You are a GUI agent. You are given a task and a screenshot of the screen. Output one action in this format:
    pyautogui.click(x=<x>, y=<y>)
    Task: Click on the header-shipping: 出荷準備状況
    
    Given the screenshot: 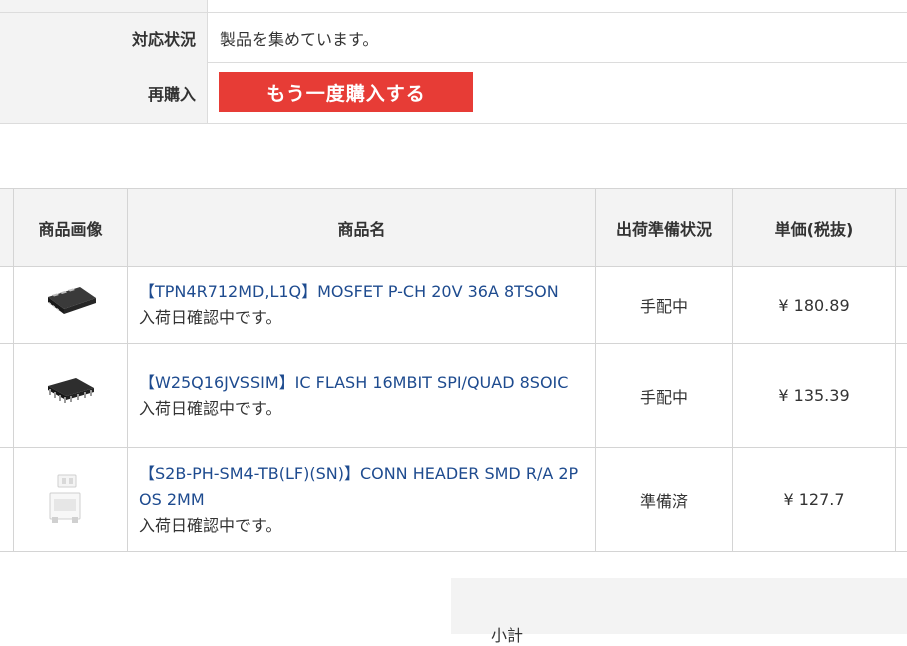 What is the action you would take?
    pyautogui.click(x=663, y=229)
    